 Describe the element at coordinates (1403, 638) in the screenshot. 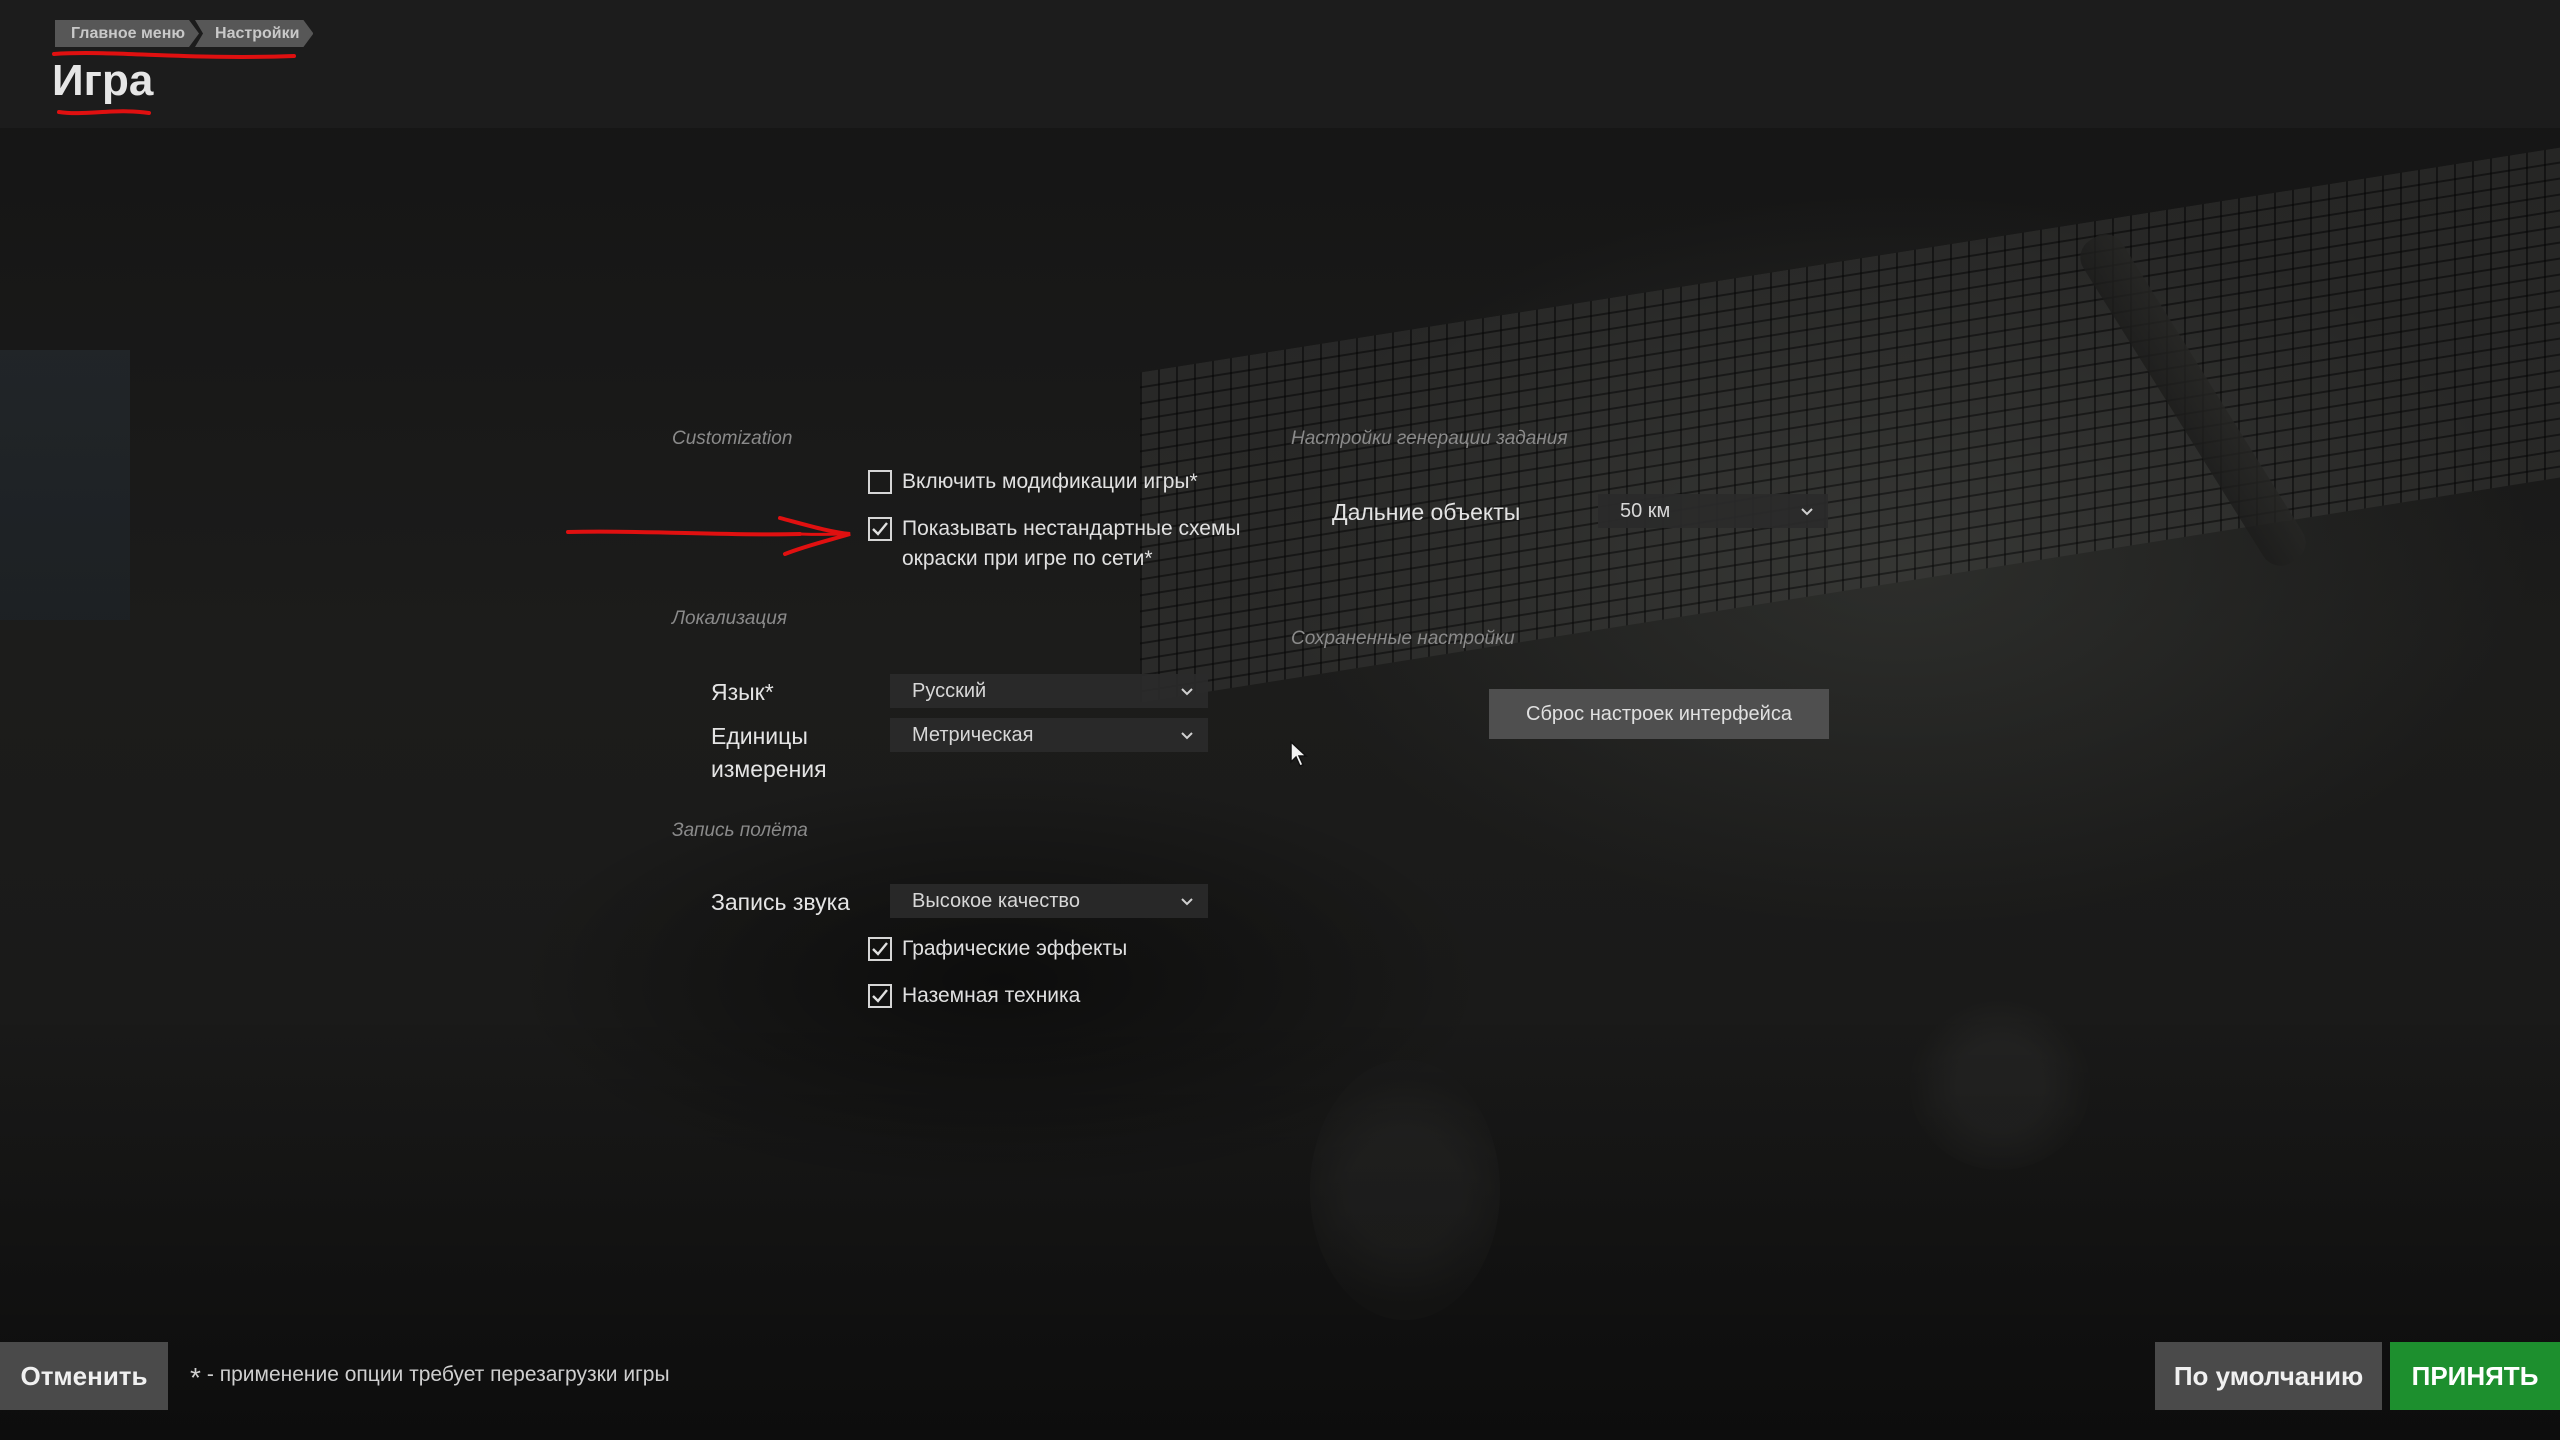

I see `section-label-saved-settings: Сохраненные настройки` at that location.